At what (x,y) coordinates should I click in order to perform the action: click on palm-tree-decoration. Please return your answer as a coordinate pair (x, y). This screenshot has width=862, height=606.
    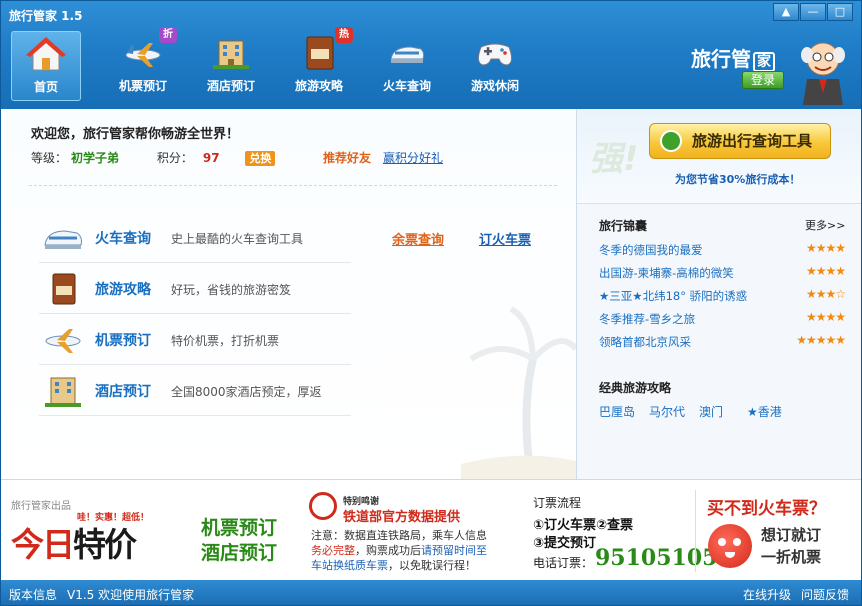
    Looking at the image, I should click on (518, 392).